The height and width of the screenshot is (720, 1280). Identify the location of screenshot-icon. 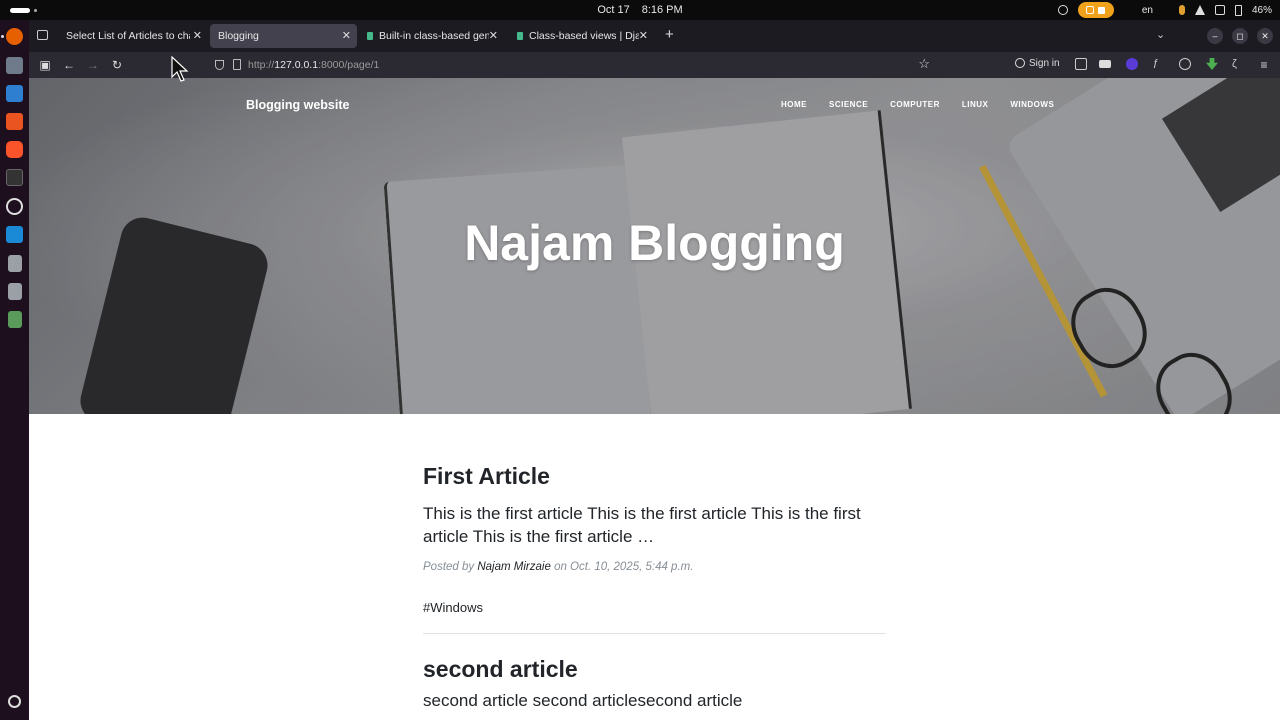
(1090, 10).